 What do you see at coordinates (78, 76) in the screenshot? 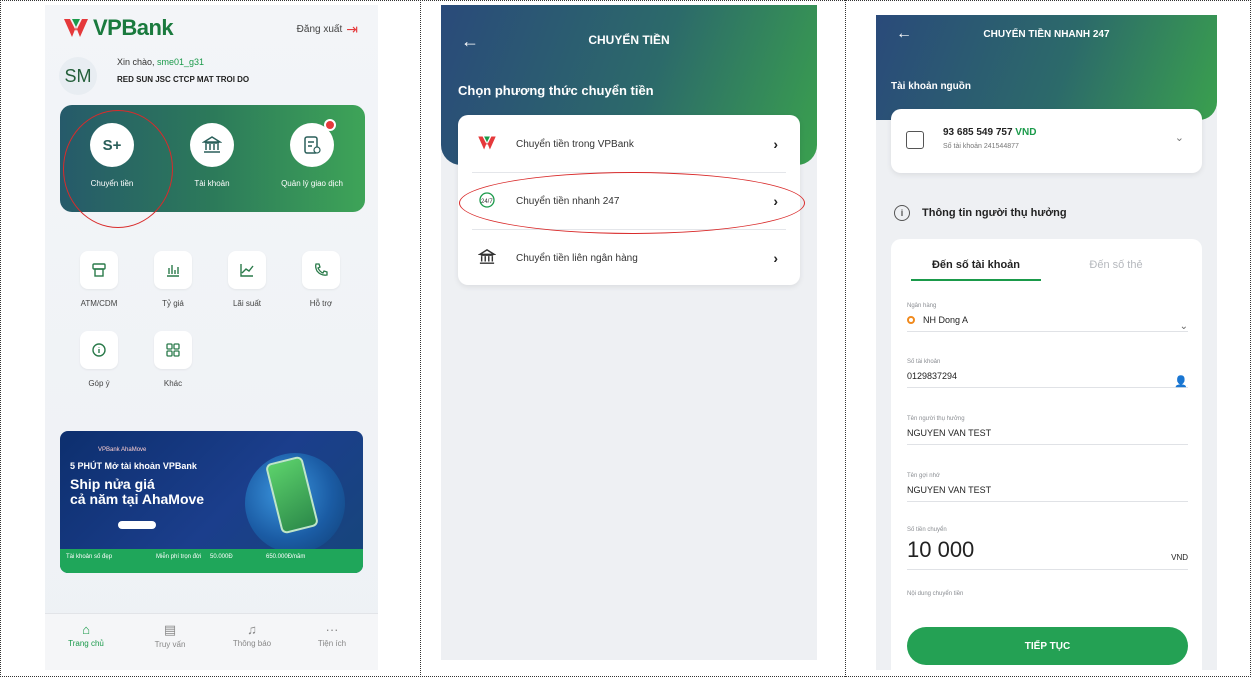
I see `avatar: SM` at bounding box center [78, 76].